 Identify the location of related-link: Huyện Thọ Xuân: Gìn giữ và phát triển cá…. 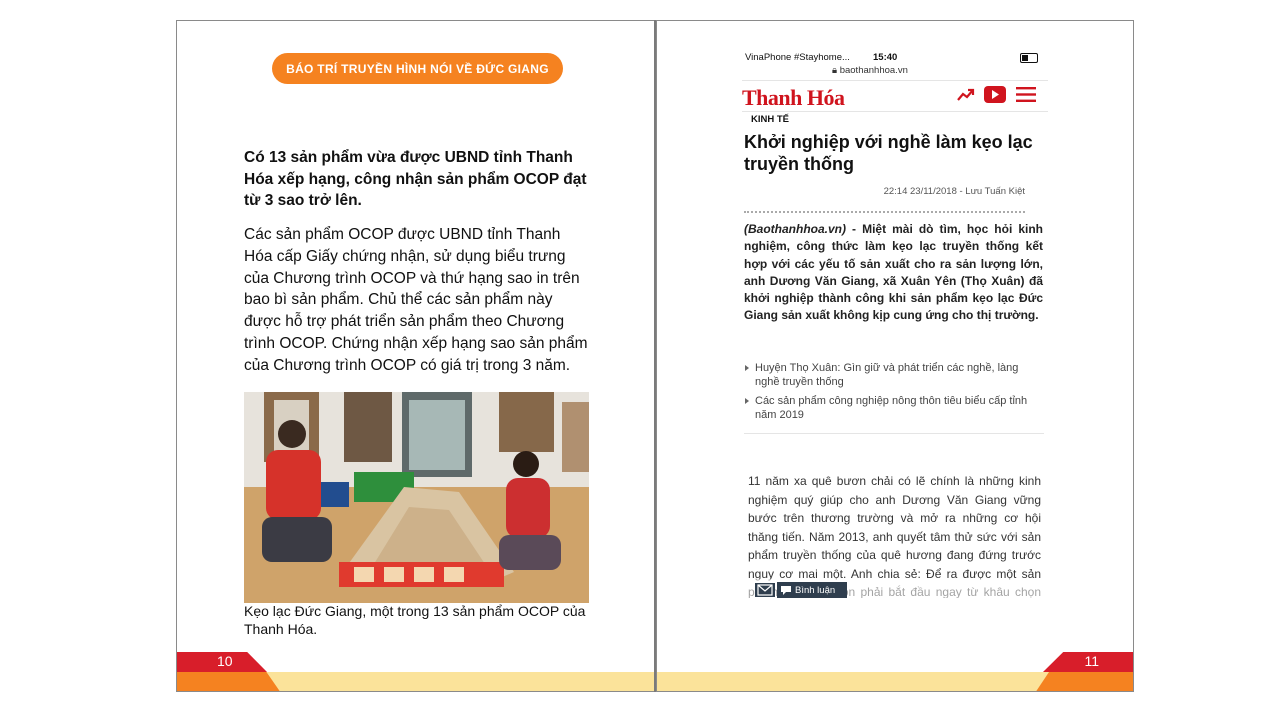
(894, 375).